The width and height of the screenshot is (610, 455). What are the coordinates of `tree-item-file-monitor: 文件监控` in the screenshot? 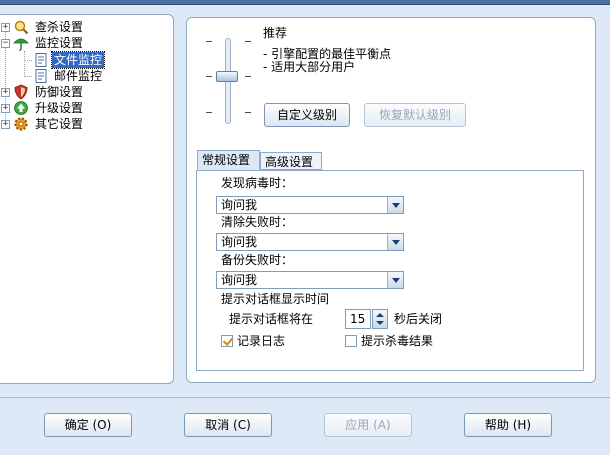 It's located at (85, 60).